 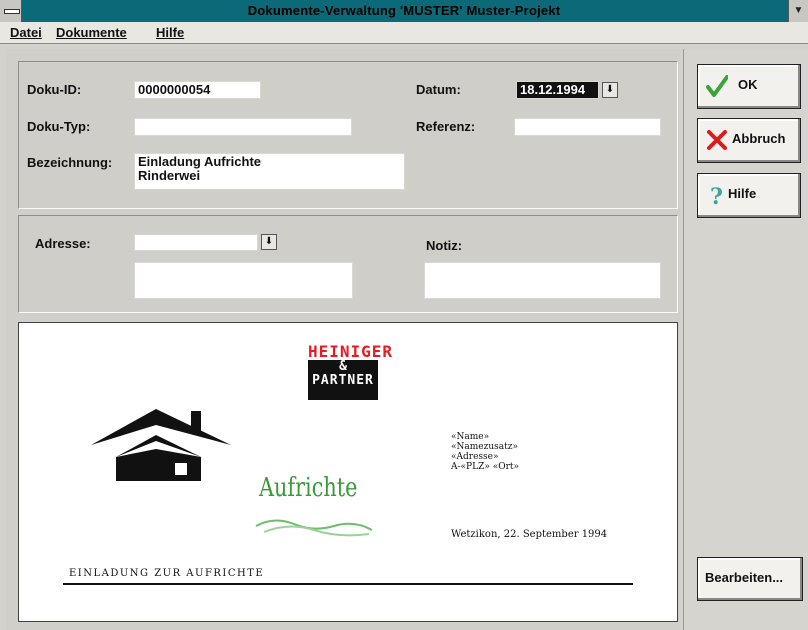 What do you see at coordinates (348, 584) in the screenshot?
I see `heading-rule` at bounding box center [348, 584].